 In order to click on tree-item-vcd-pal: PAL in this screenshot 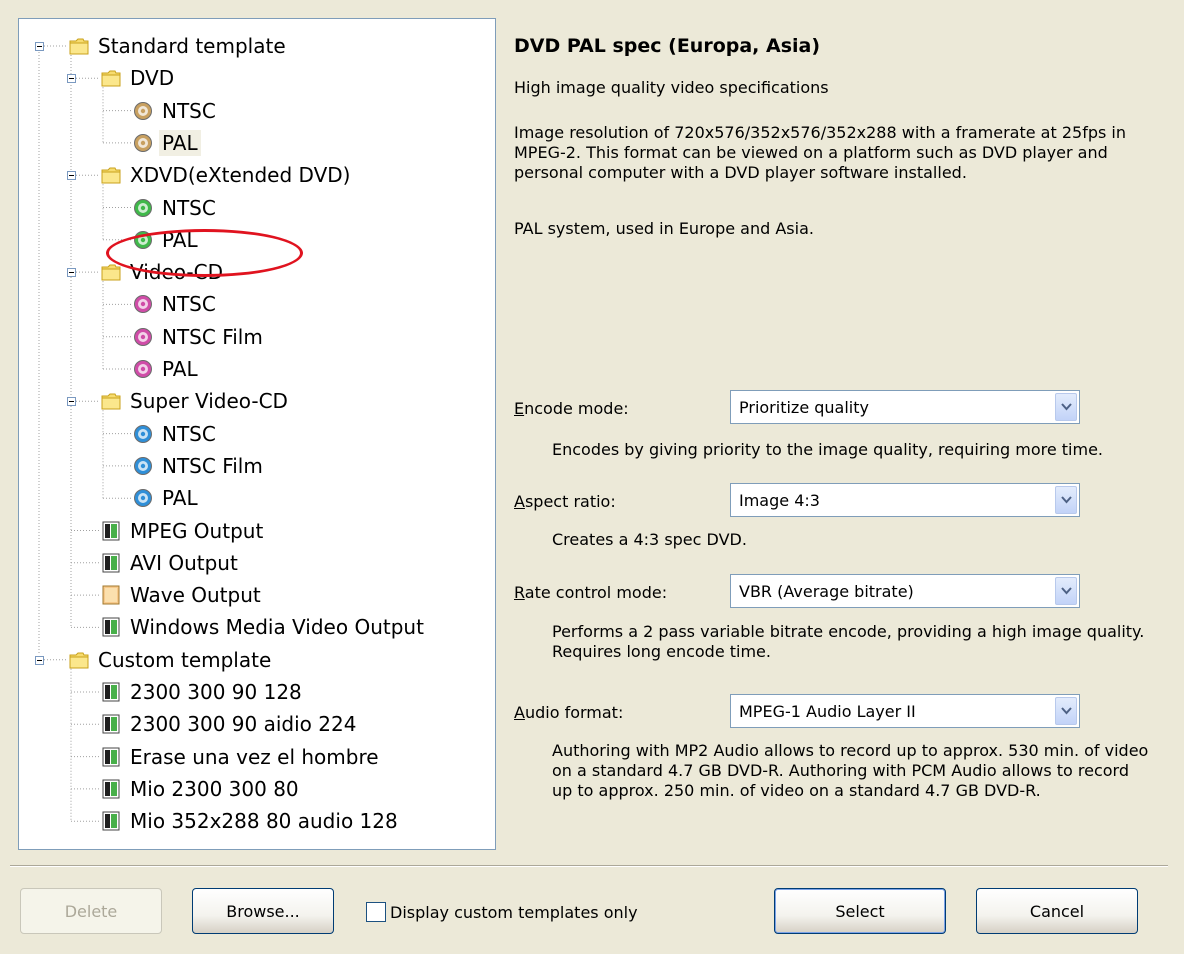, I will do `click(167, 369)`.